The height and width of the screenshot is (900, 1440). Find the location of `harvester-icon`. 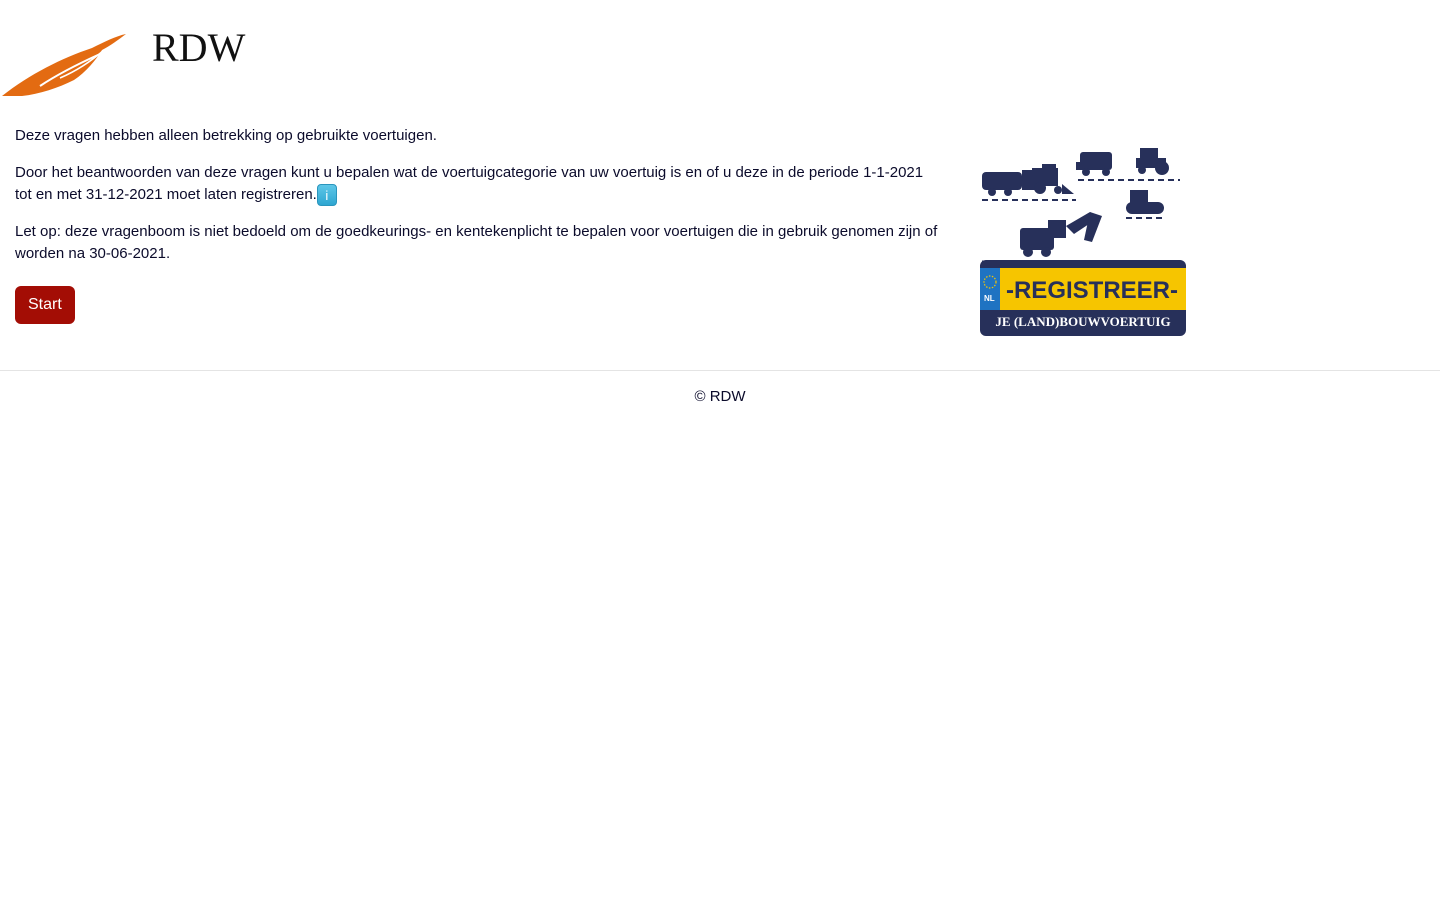

harvester-icon is located at coordinates (1094, 164).